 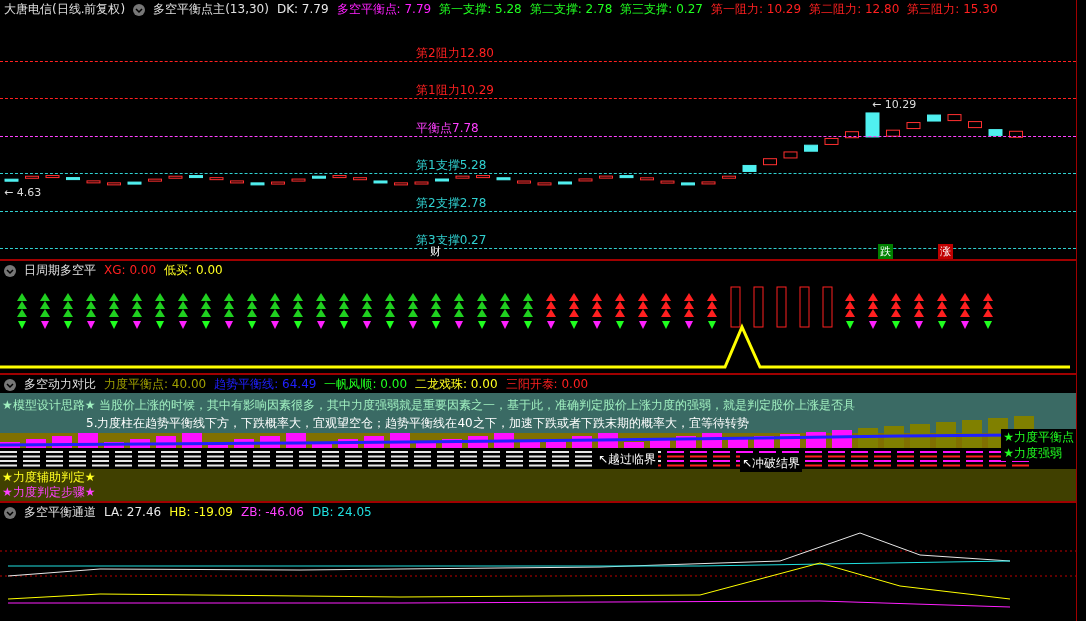 I want to click on footer-text: ★力度辅助判定★, so click(x=49, y=478).